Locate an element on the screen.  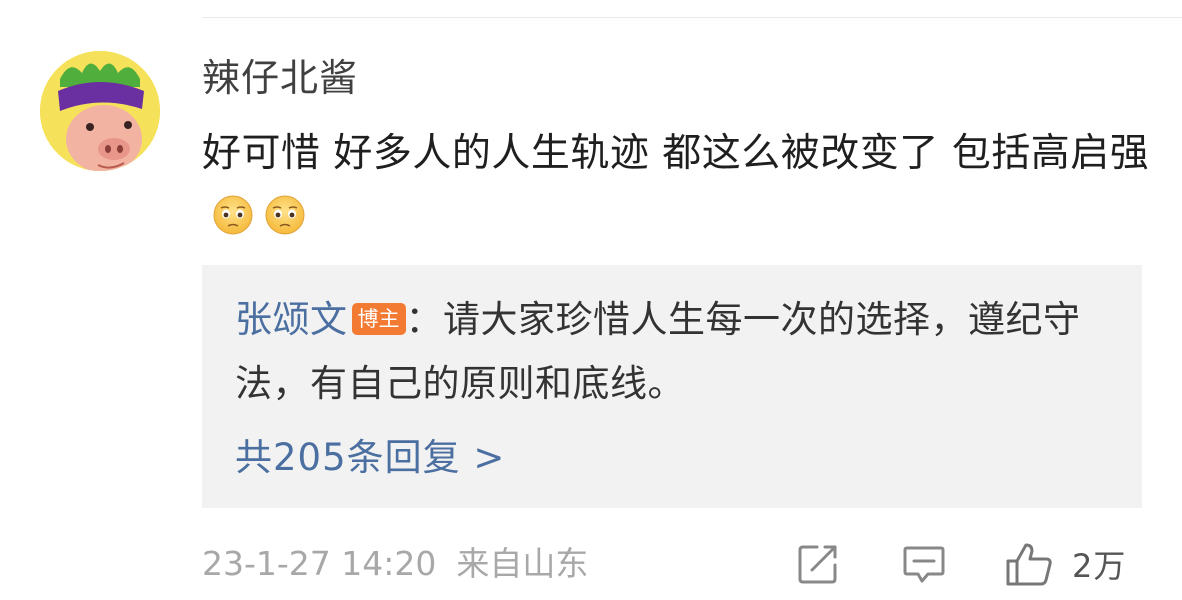
reply-author-name: 张颂文 is located at coordinates (291, 319).